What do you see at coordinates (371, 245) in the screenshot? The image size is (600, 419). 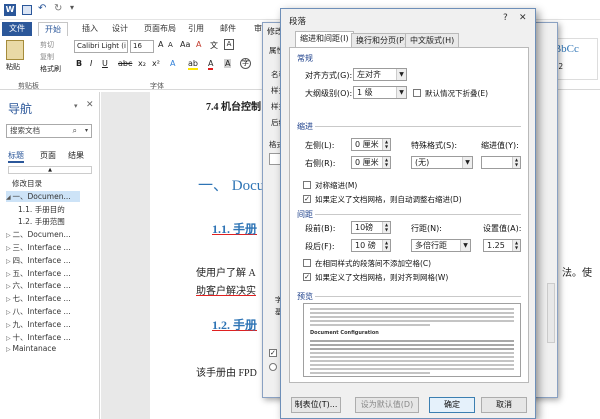 I see `space-after-input: 10 磅 ▲ ▼` at bounding box center [371, 245].